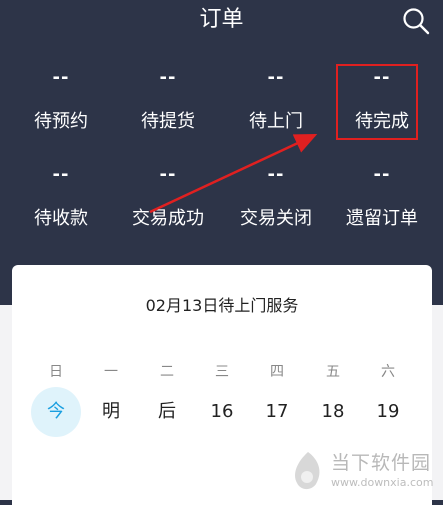 This screenshot has height=505, width=443. Describe the element at coordinates (168, 121) in the screenshot. I see `status-label: 待提货` at that location.